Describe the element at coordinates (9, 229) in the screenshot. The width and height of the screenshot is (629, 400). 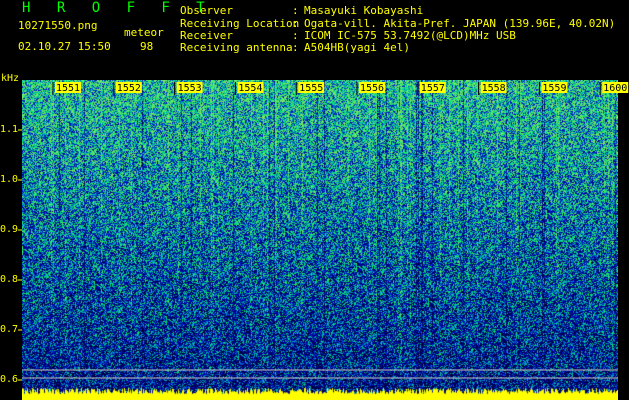
I see `y-tick-label: 0.9` at that location.